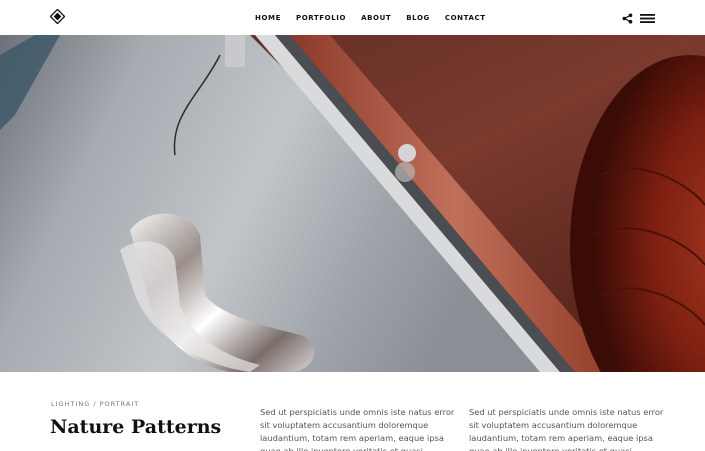 Image resolution: width=705 pixels, height=451 pixels. What do you see at coordinates (321, 18) in the screenshot?
I see `nav-portfolio: PORTFOLIO` at bounding box center [321, 18].